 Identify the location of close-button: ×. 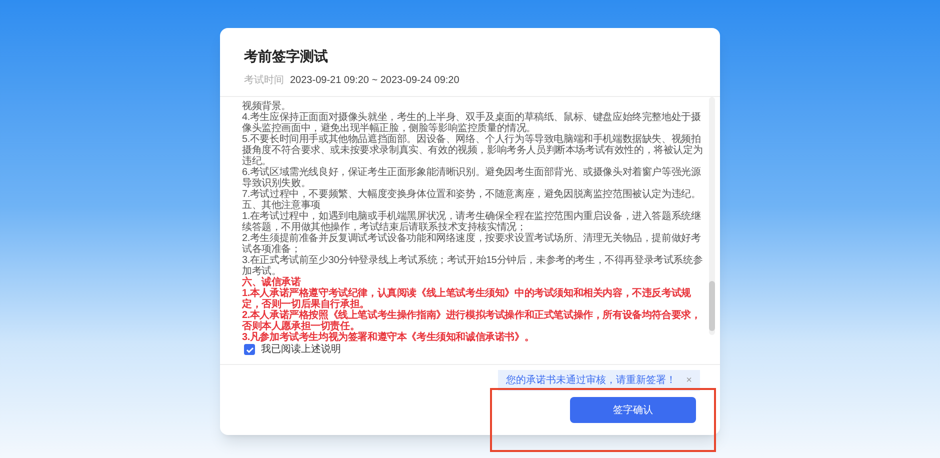
(689, 381).